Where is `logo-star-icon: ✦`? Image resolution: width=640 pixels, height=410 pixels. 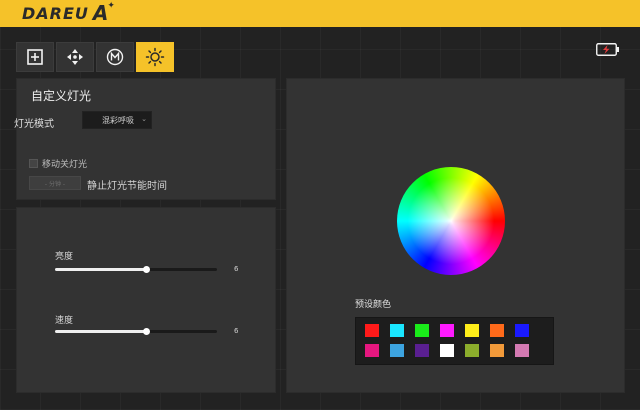 logo-star-icon: ✦ is located at coordinates (111, 5).